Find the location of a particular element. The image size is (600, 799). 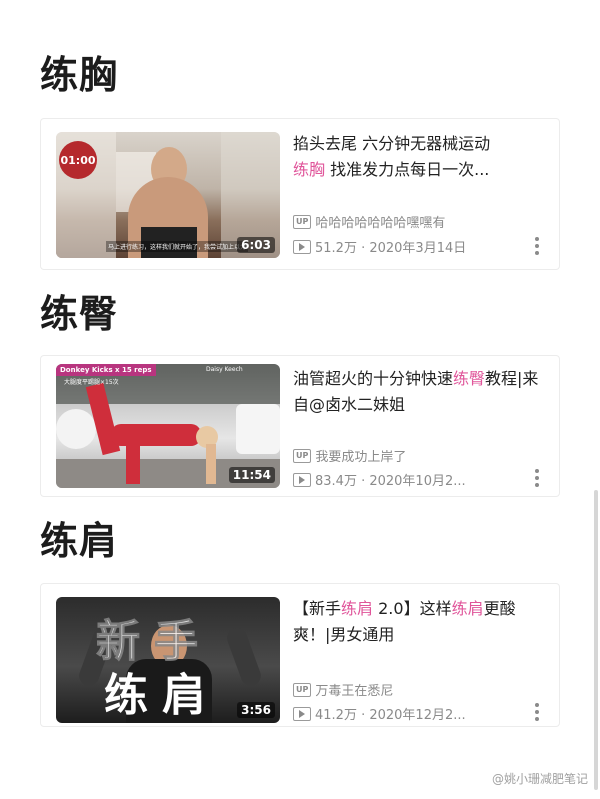

video-title-text: 2.0】这样 is located at coordinates (412, 608).